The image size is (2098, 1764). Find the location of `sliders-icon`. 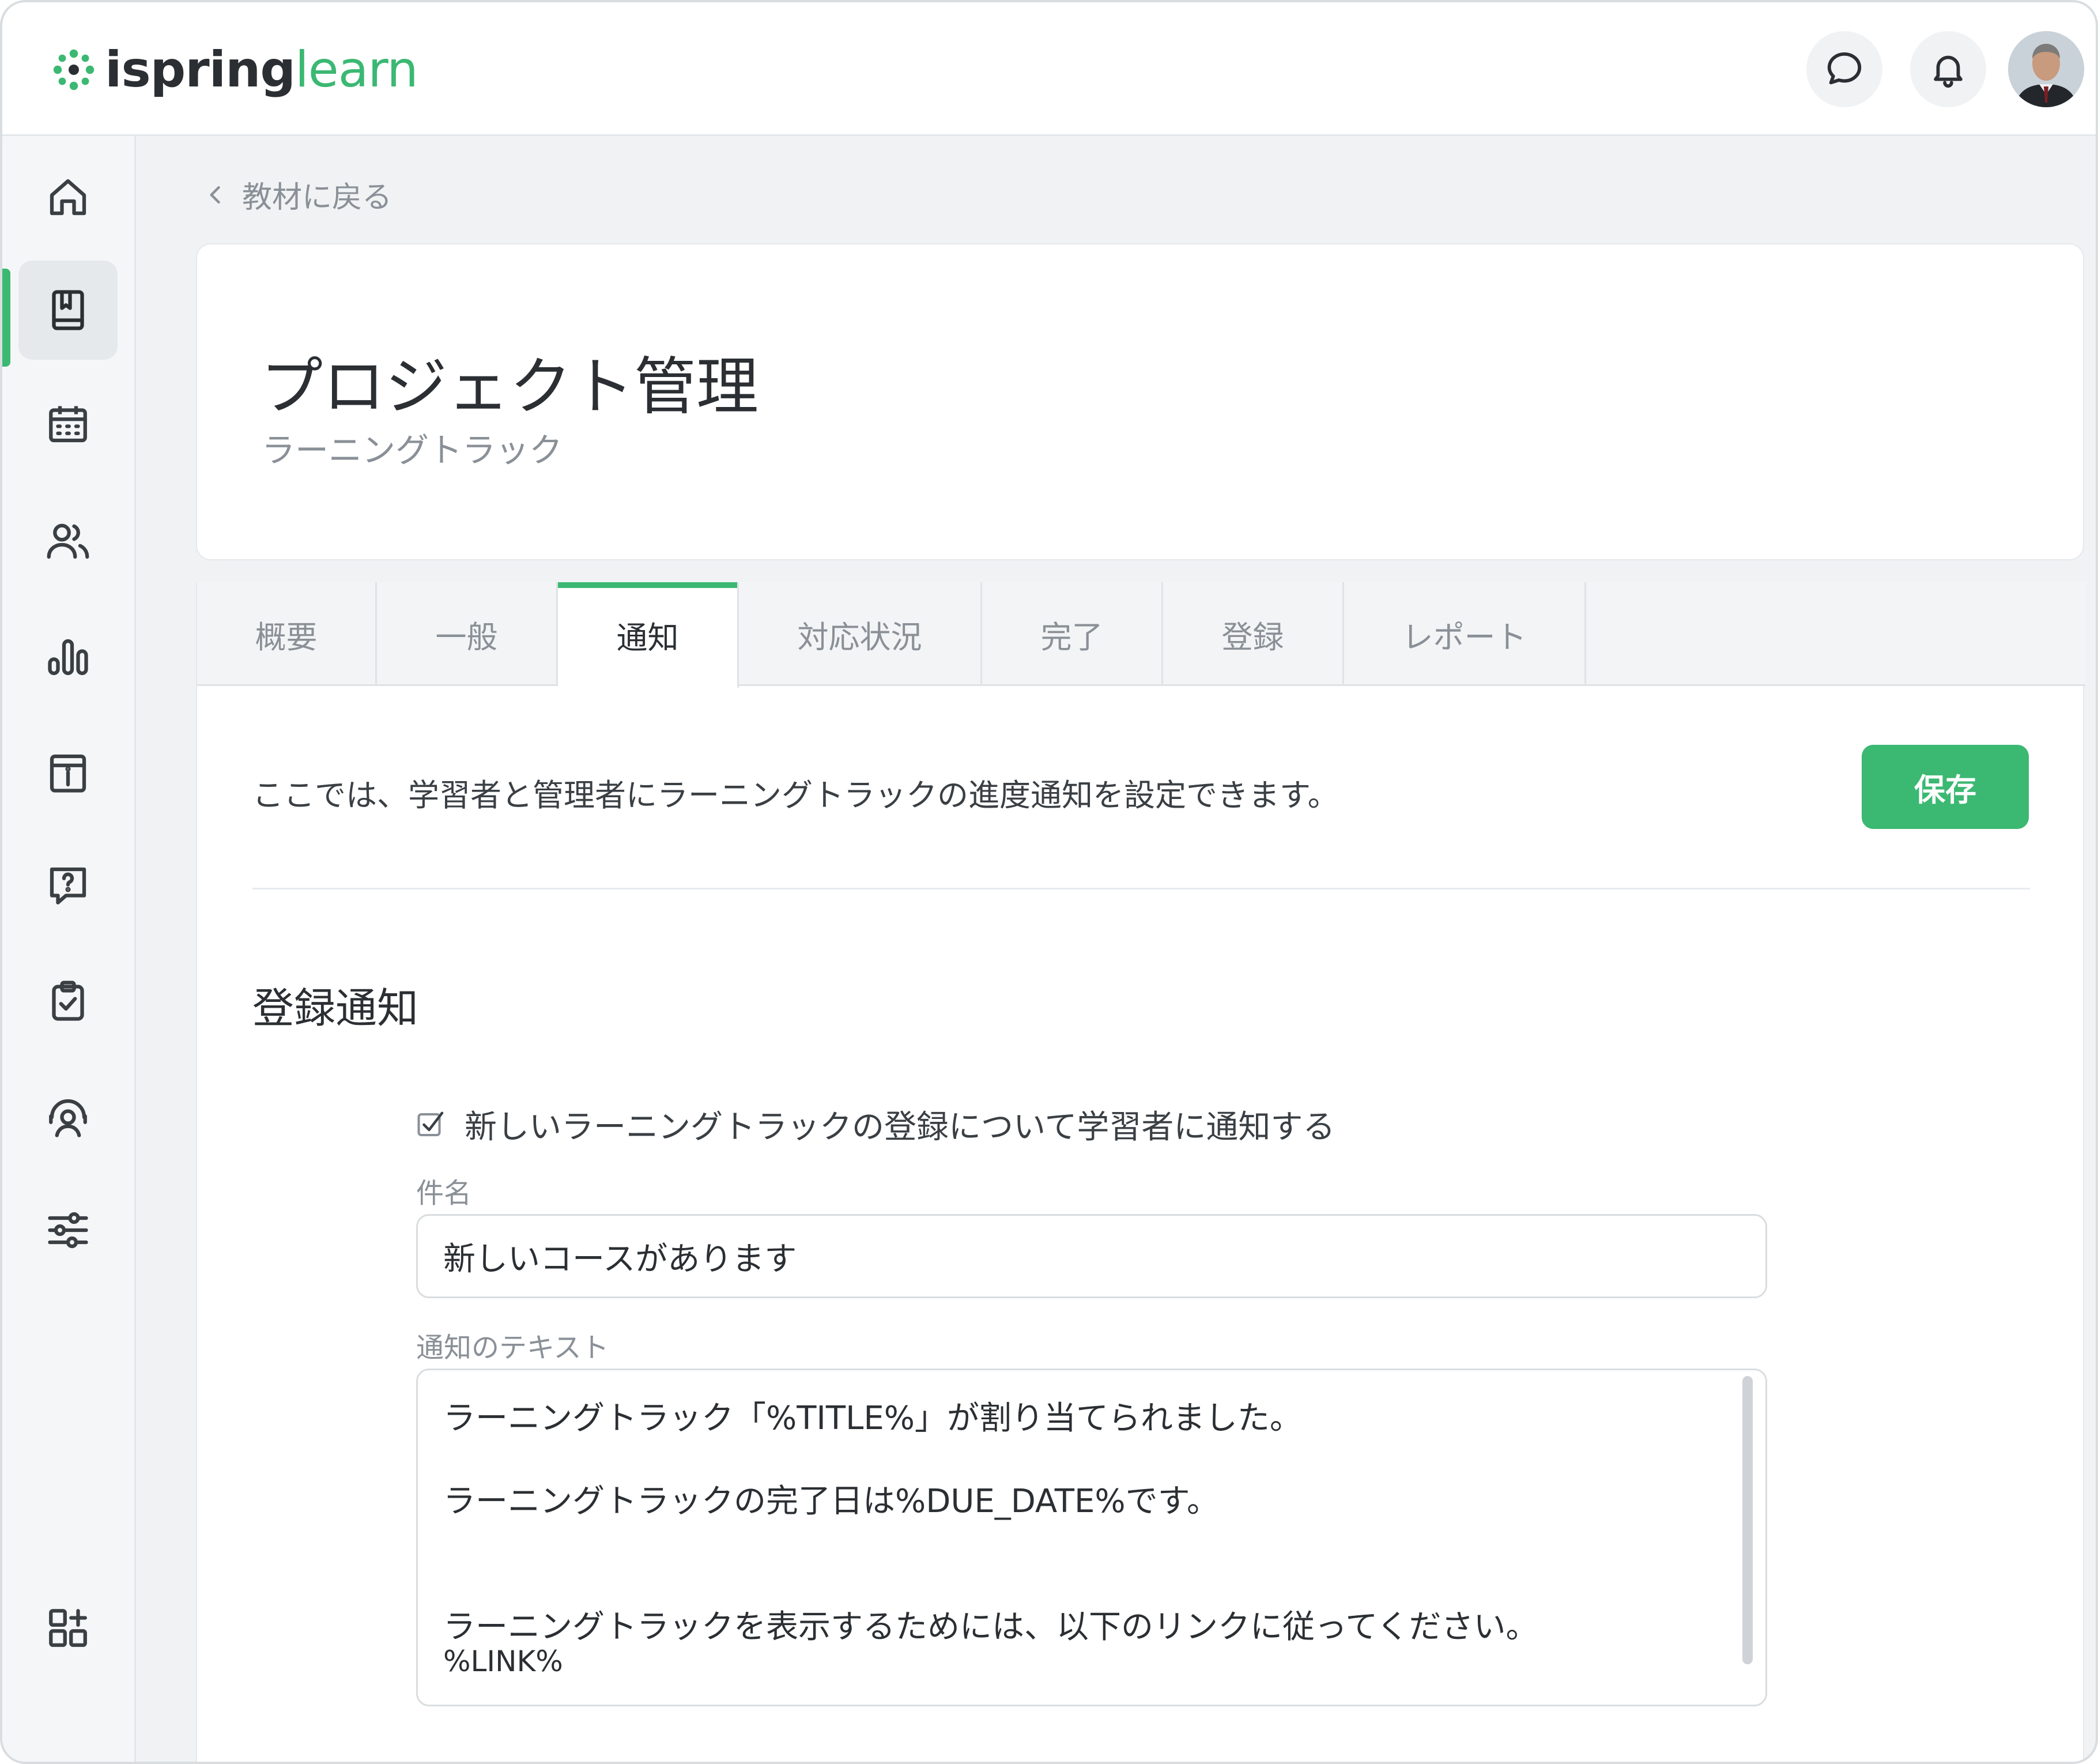

sliders-icon is located at coordinates (68, 1230).